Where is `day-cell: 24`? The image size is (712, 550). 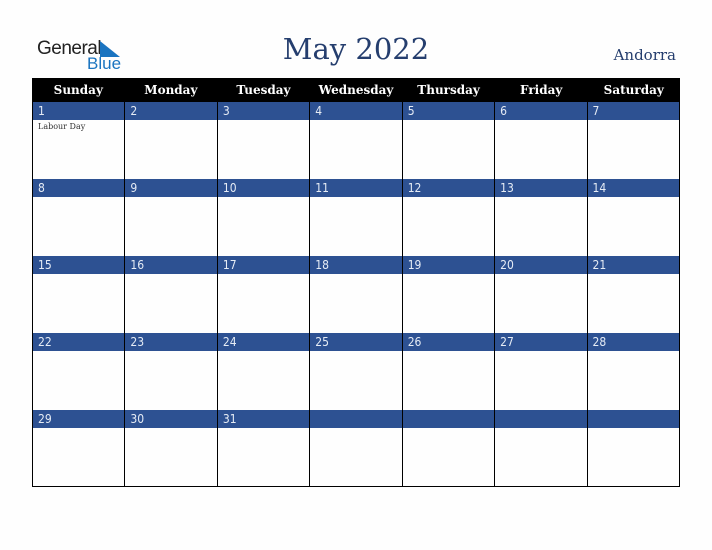 day-cell: 24 is located at coordinates (263, 371).